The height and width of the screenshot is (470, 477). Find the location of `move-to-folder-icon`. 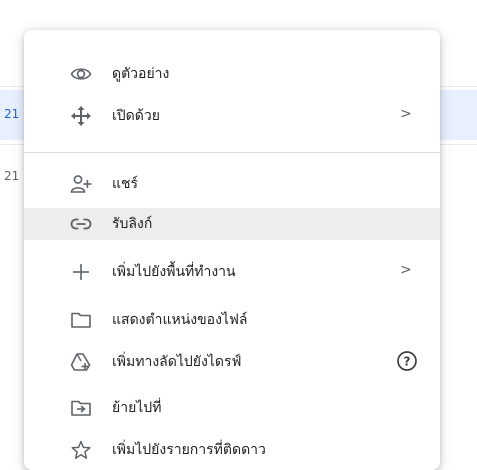

move-to-folder-icon is located at coordinates (81, 408).